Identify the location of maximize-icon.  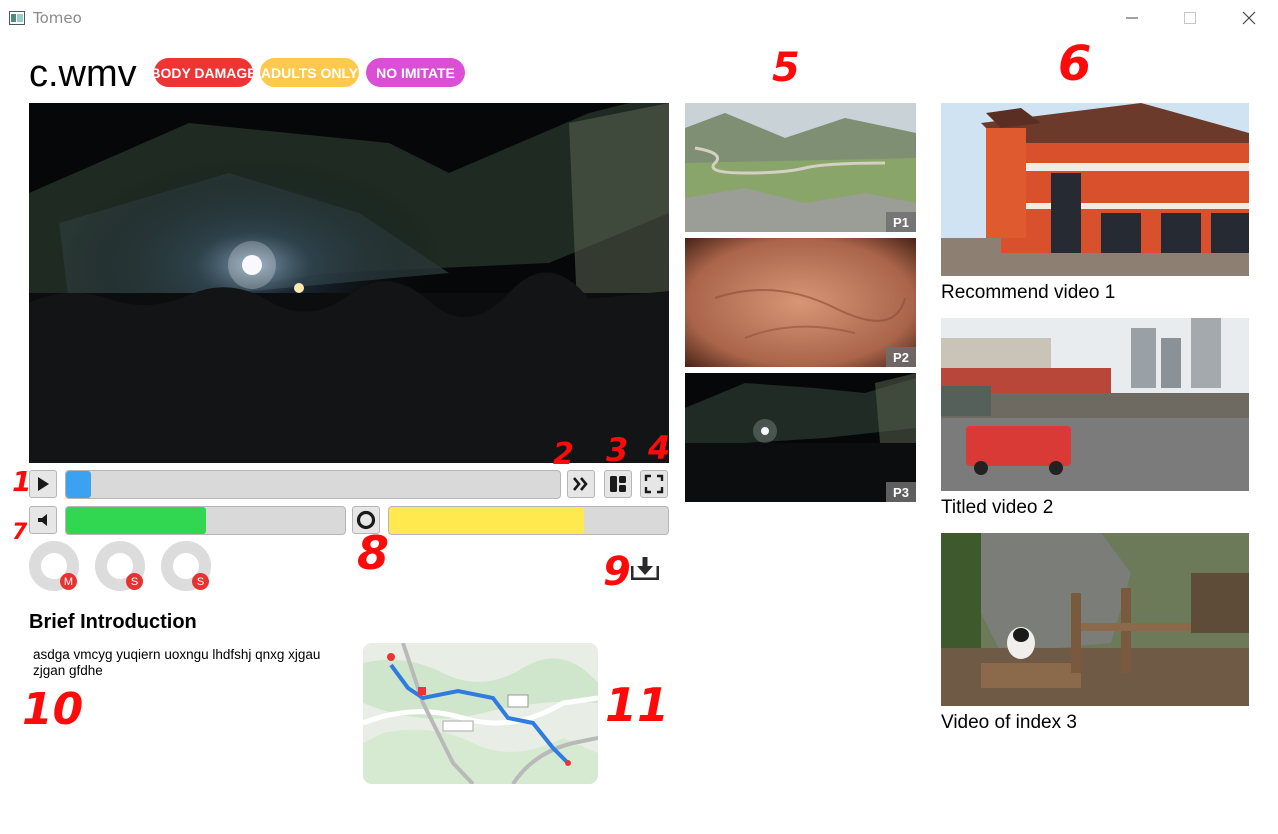
(1190, 18).